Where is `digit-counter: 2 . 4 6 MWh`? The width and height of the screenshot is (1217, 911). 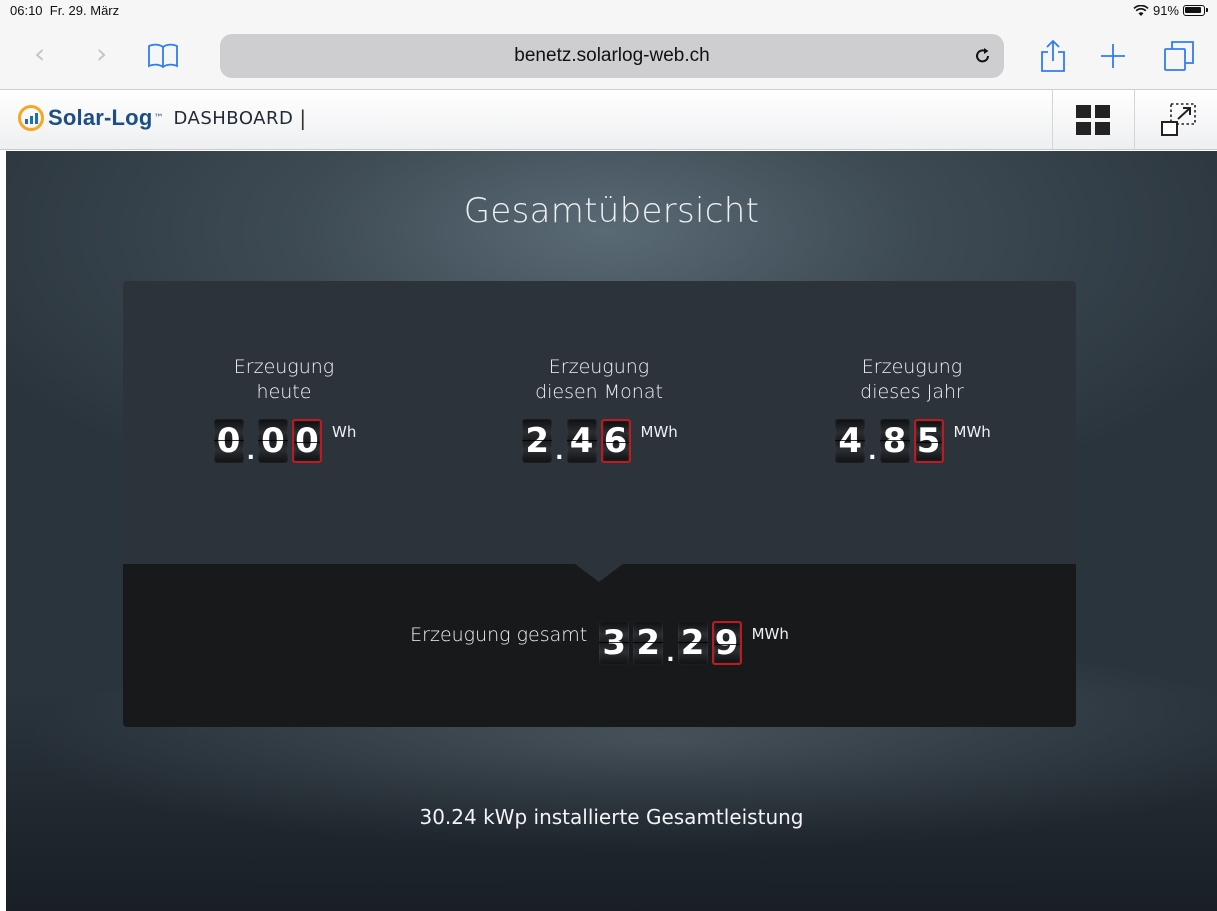
digit-counter: 2 . 4 6 MWh is located at coordinates (599, 439).